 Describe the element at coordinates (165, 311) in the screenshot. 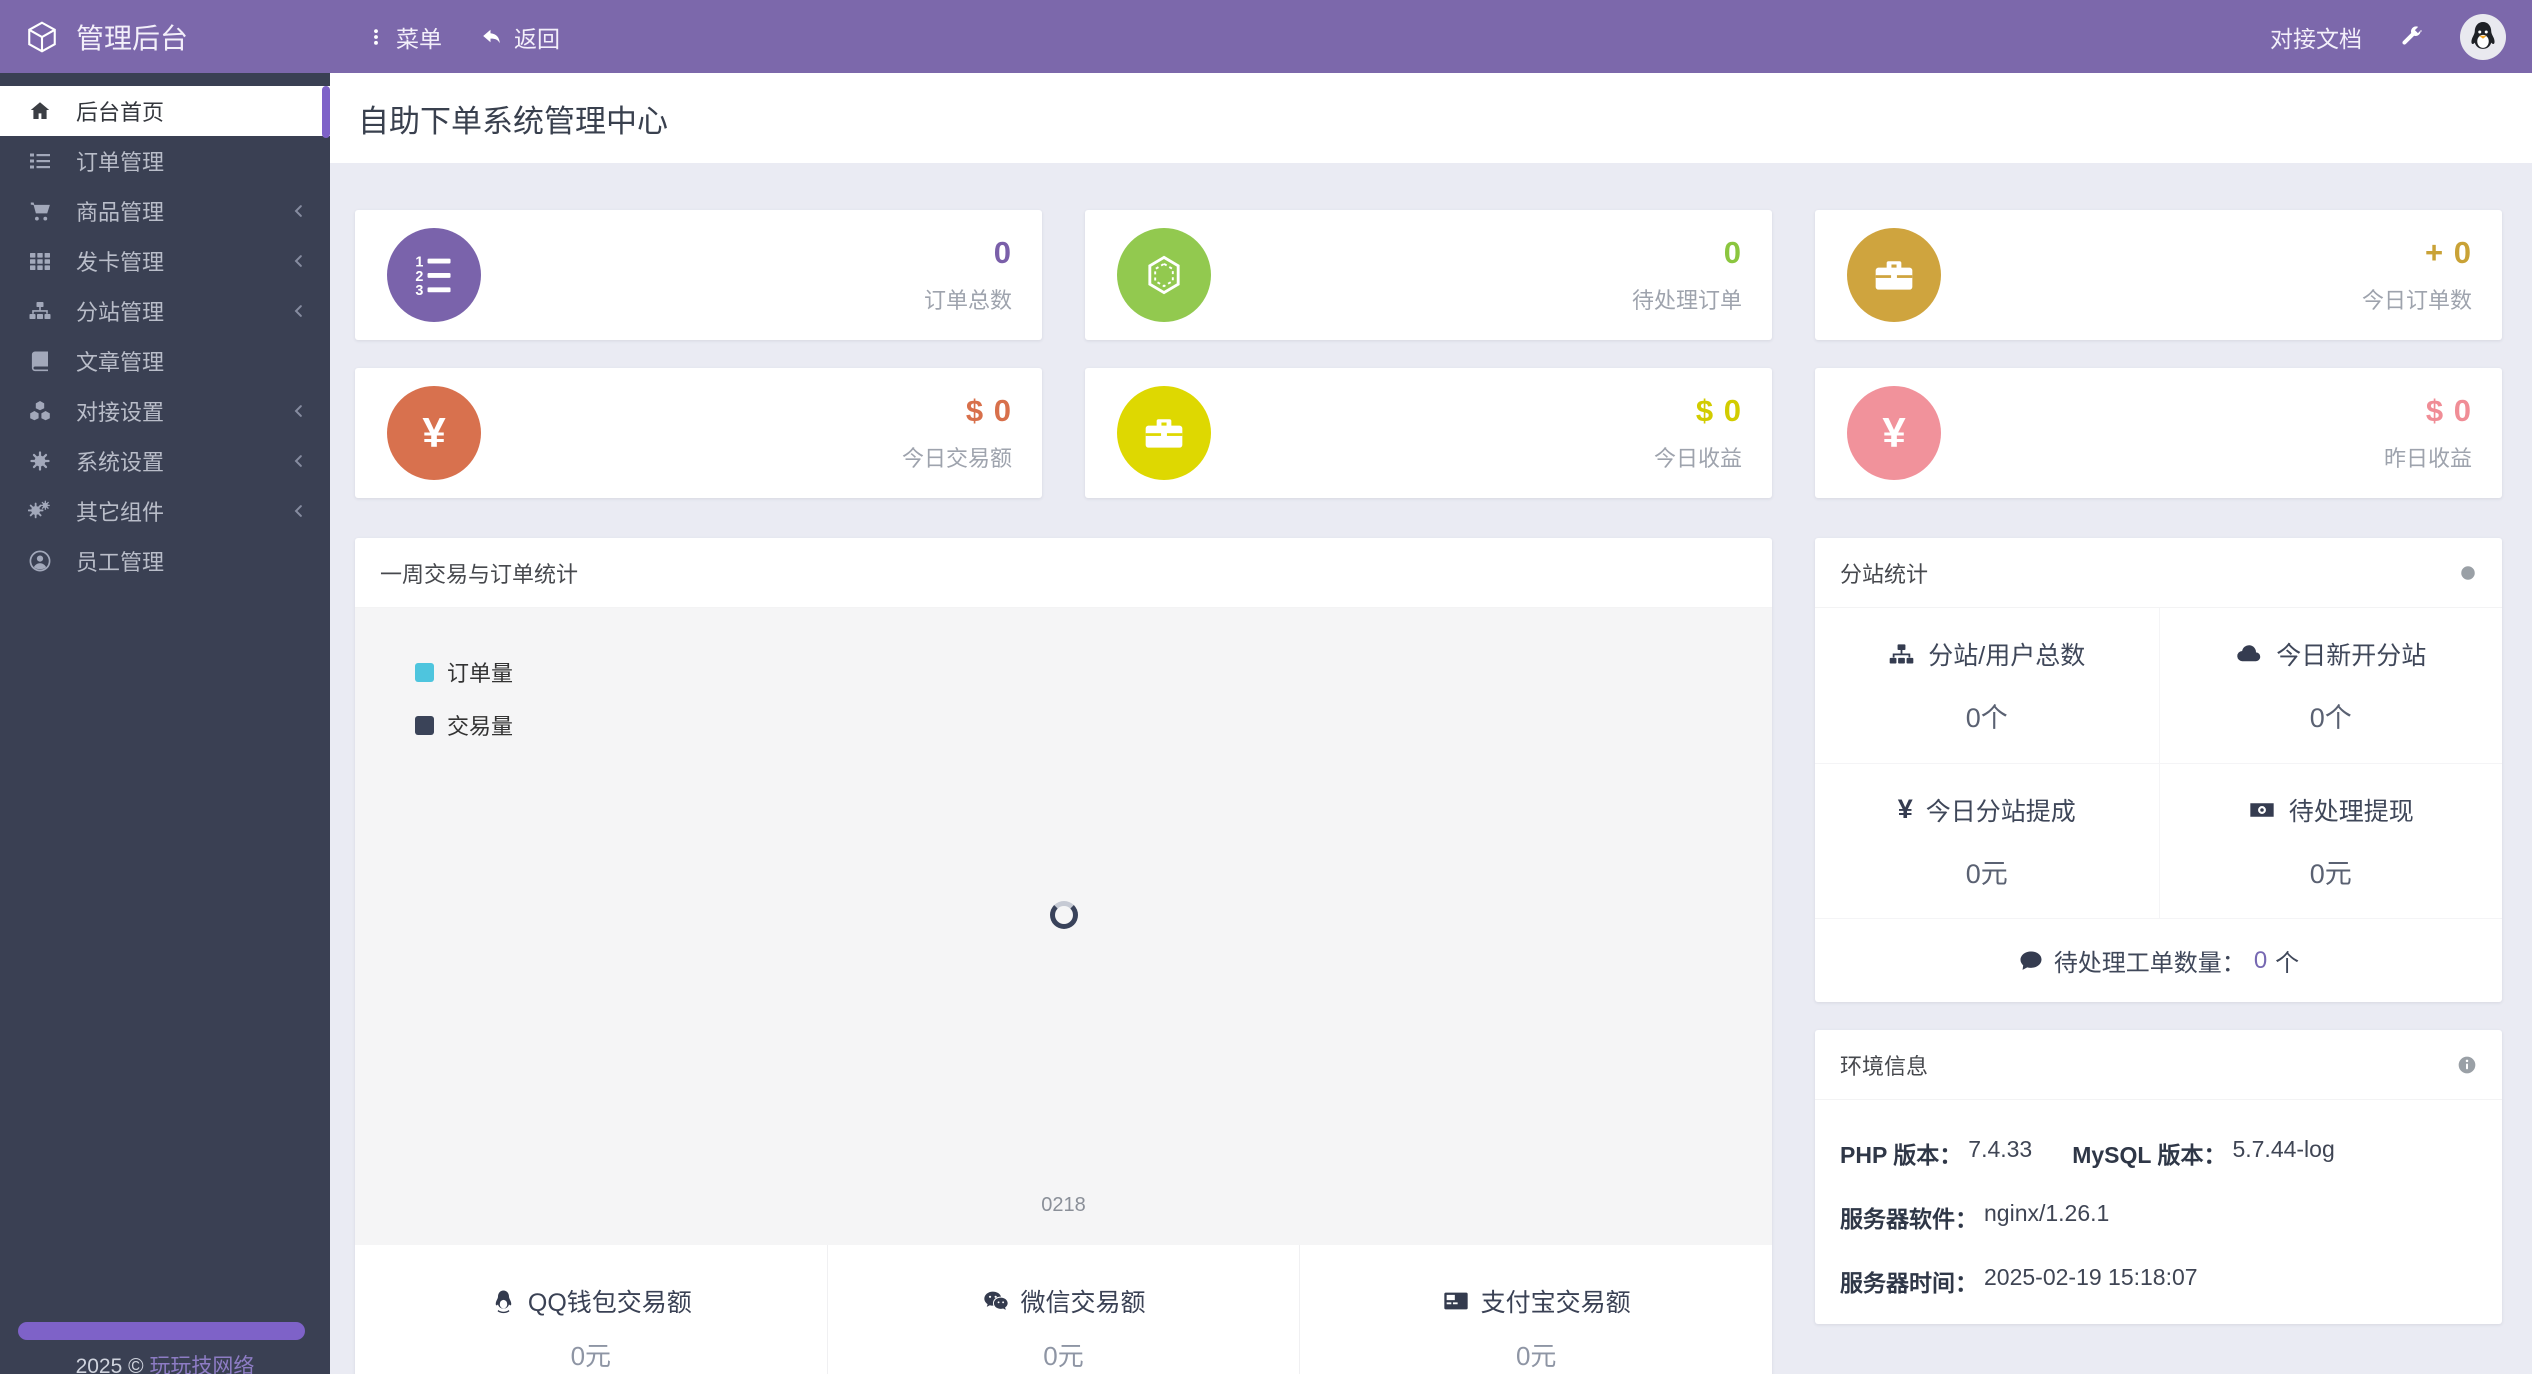

I see `sidebar-item-substations: 分站管理` at that location.